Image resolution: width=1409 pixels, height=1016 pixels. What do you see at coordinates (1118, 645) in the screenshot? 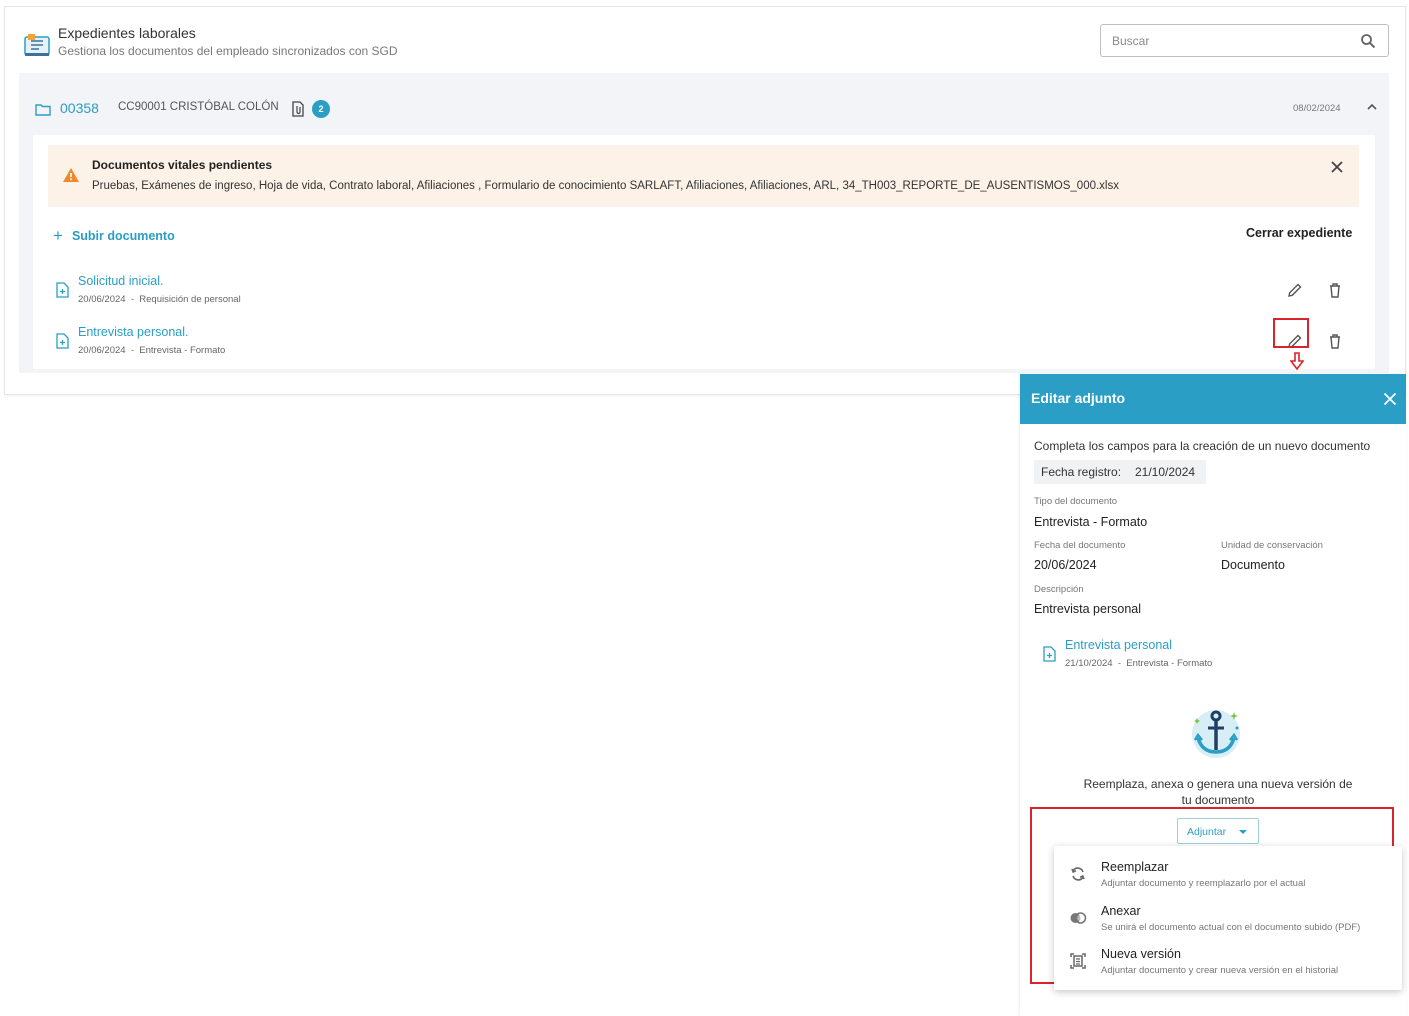
I see `attachment-title: Entrevista personal` at bounding box center [1118, 645].